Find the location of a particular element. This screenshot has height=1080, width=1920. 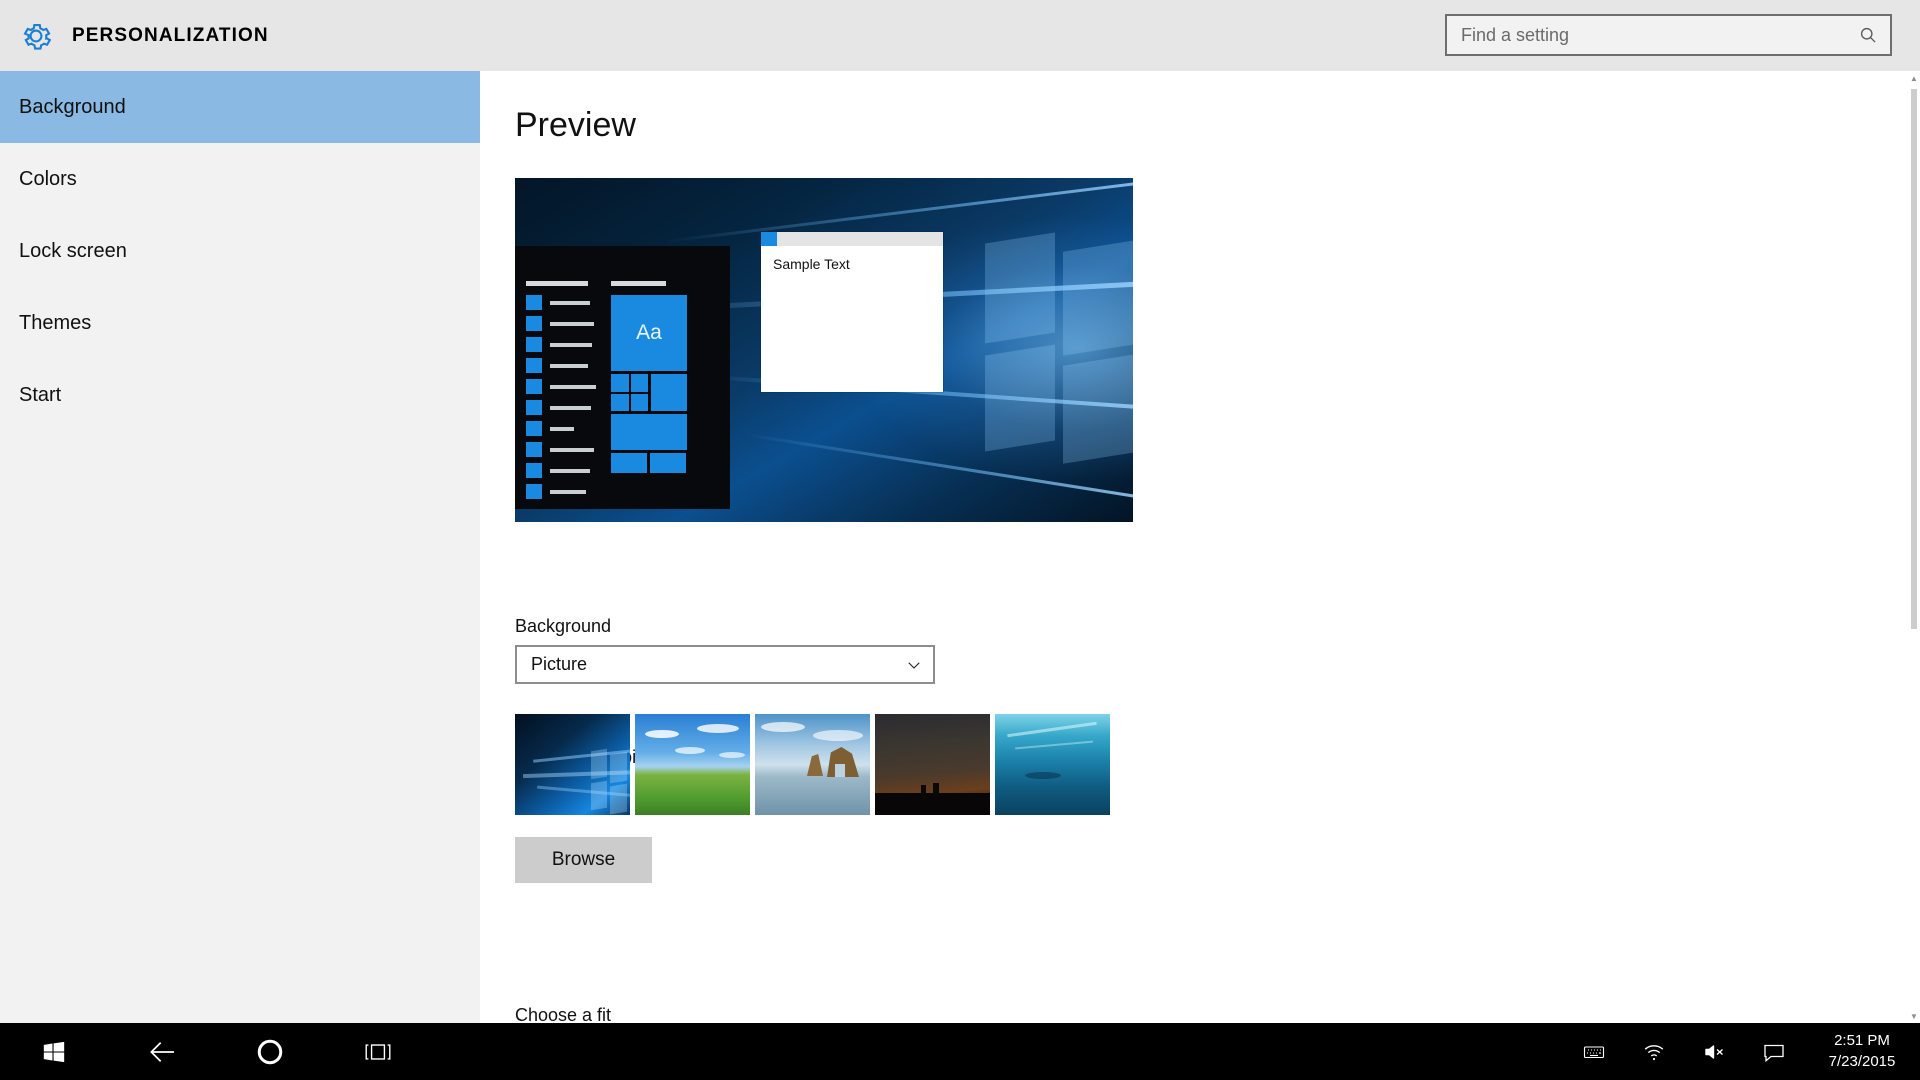

sample-window-preview: Sample Text is located at coordinates (852, 312).